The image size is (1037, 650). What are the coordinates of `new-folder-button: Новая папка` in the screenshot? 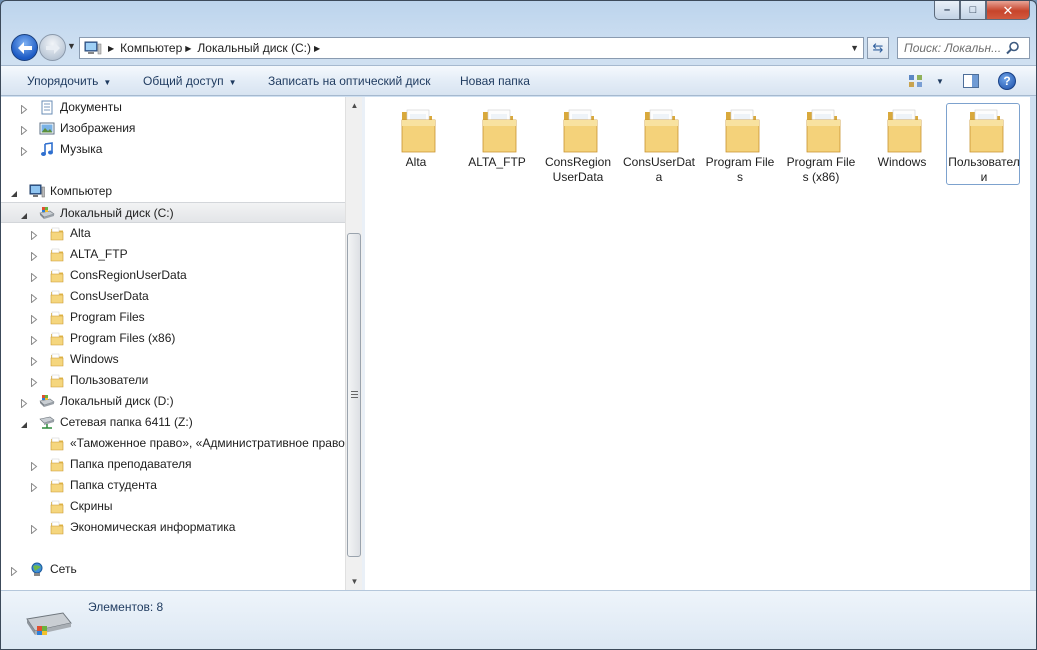 It's located at (495, 81).